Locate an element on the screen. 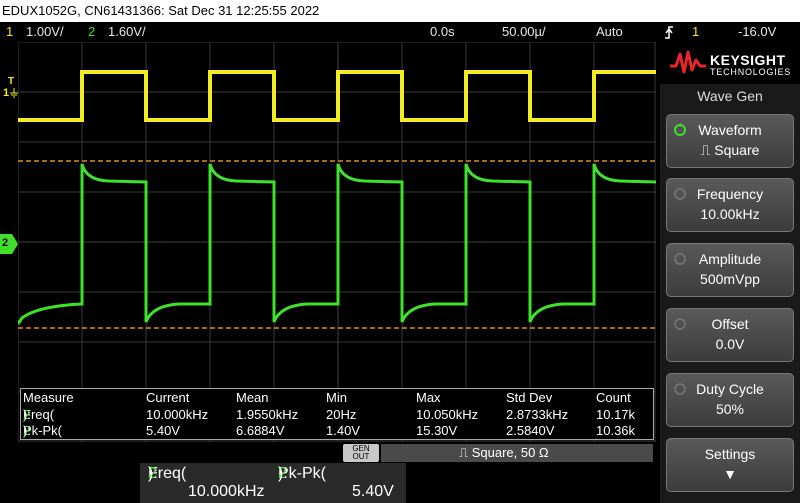 The height and width of the screenshot is (503, 800). quick-meas-1-close: ): is located at coordinates (153, 473).